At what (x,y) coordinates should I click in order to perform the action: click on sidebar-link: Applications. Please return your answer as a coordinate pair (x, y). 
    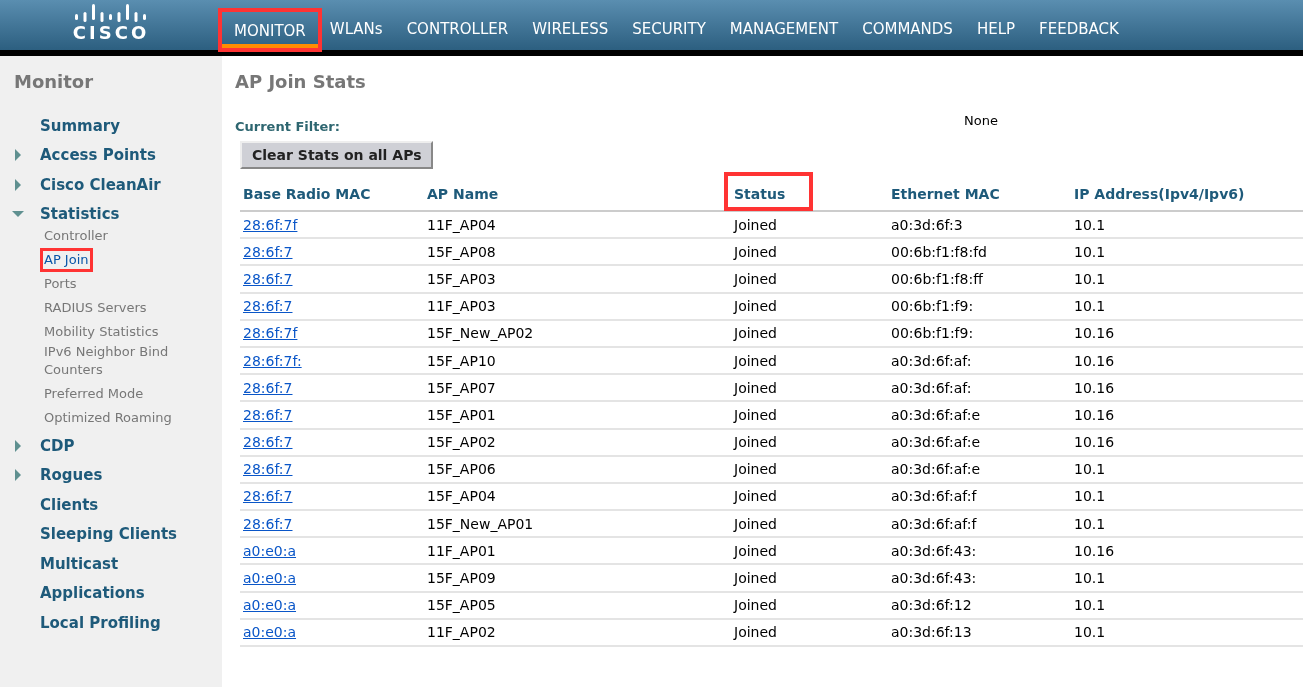
    Looking at the image, I should click on (92, 593).